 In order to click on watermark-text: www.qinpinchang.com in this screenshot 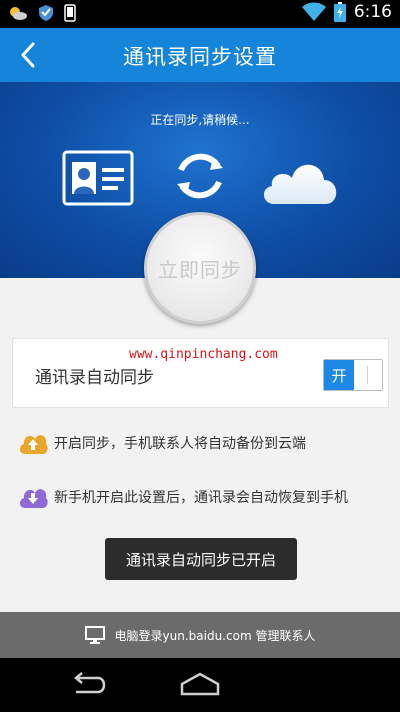, I will do `click(203, 354)`.